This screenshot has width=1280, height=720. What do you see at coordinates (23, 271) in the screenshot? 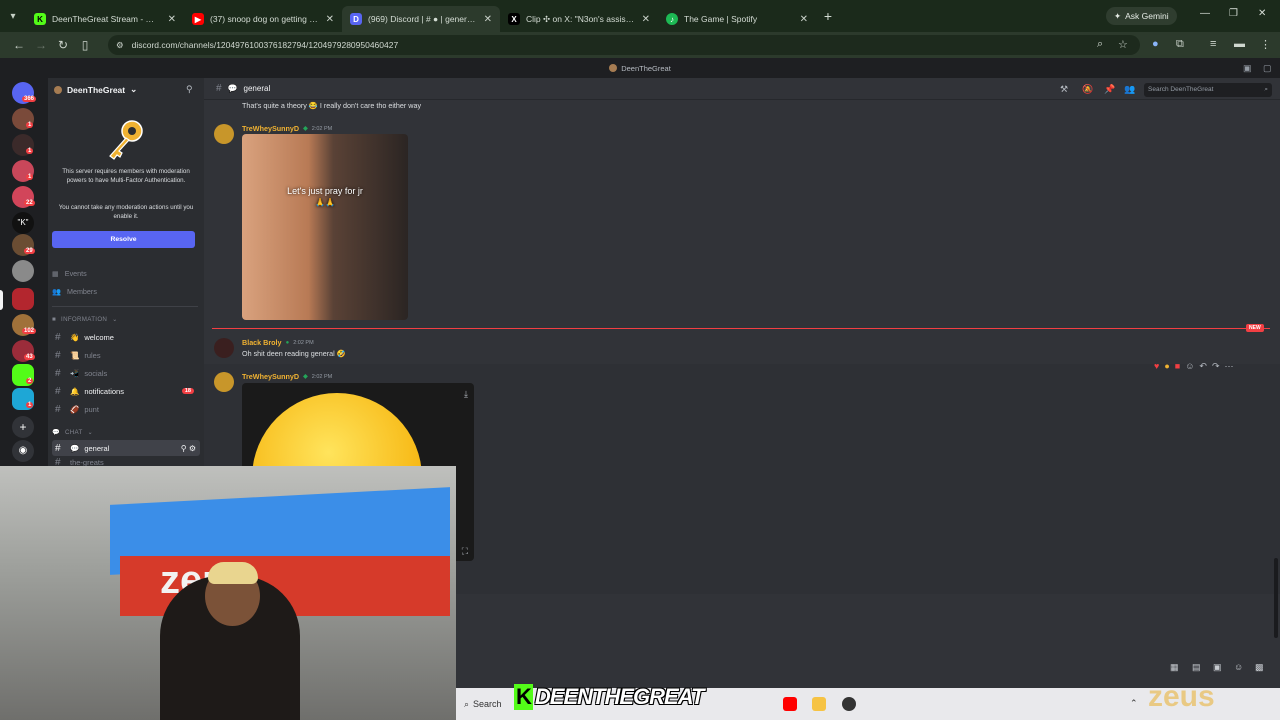
I see `server-icon` at bounding box center [23, 271].